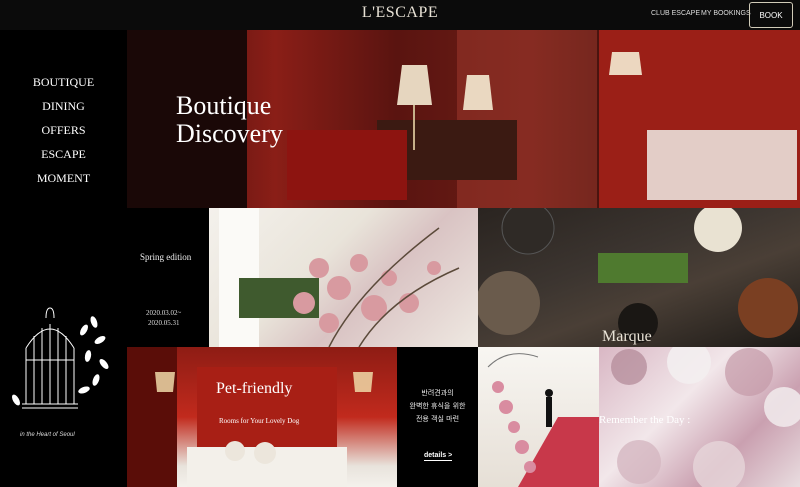  What do you see at coordinates (60, 358) in the screenshot?
I see `birdcage-illustration` at bounding box center [60, 358].